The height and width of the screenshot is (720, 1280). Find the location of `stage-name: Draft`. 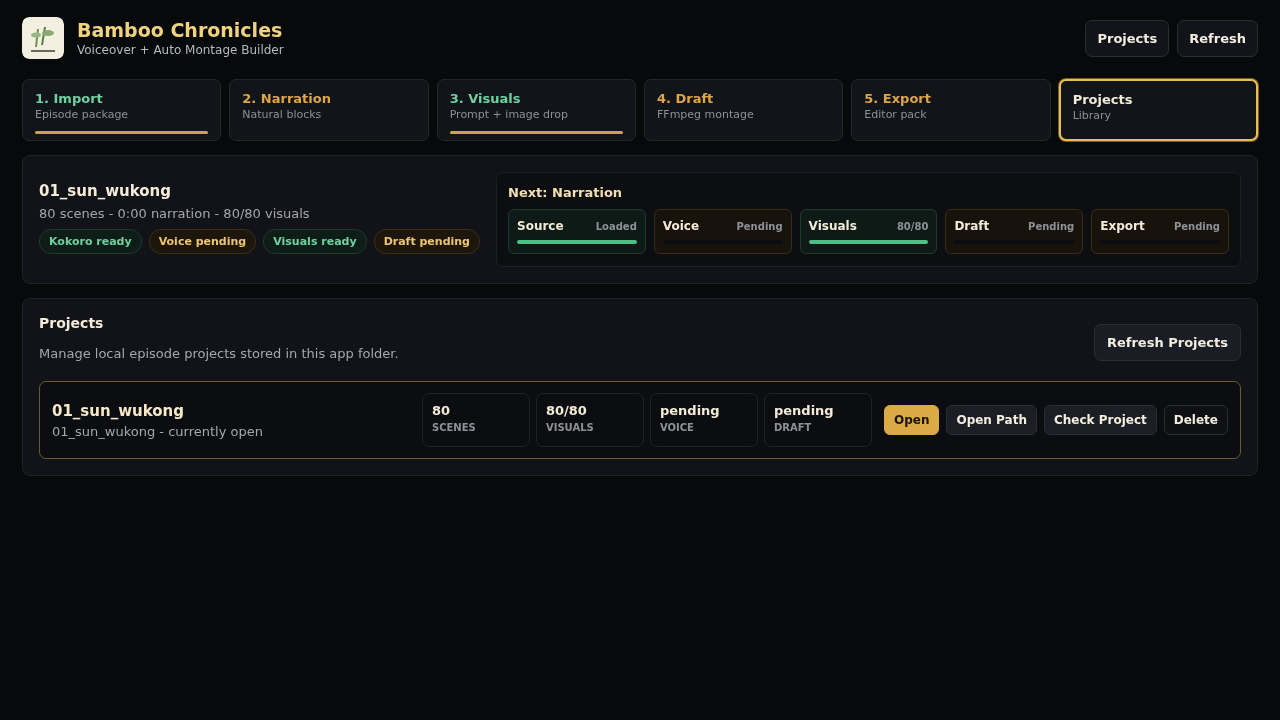

stage-name: Draft is located at coordinates (972, 226).